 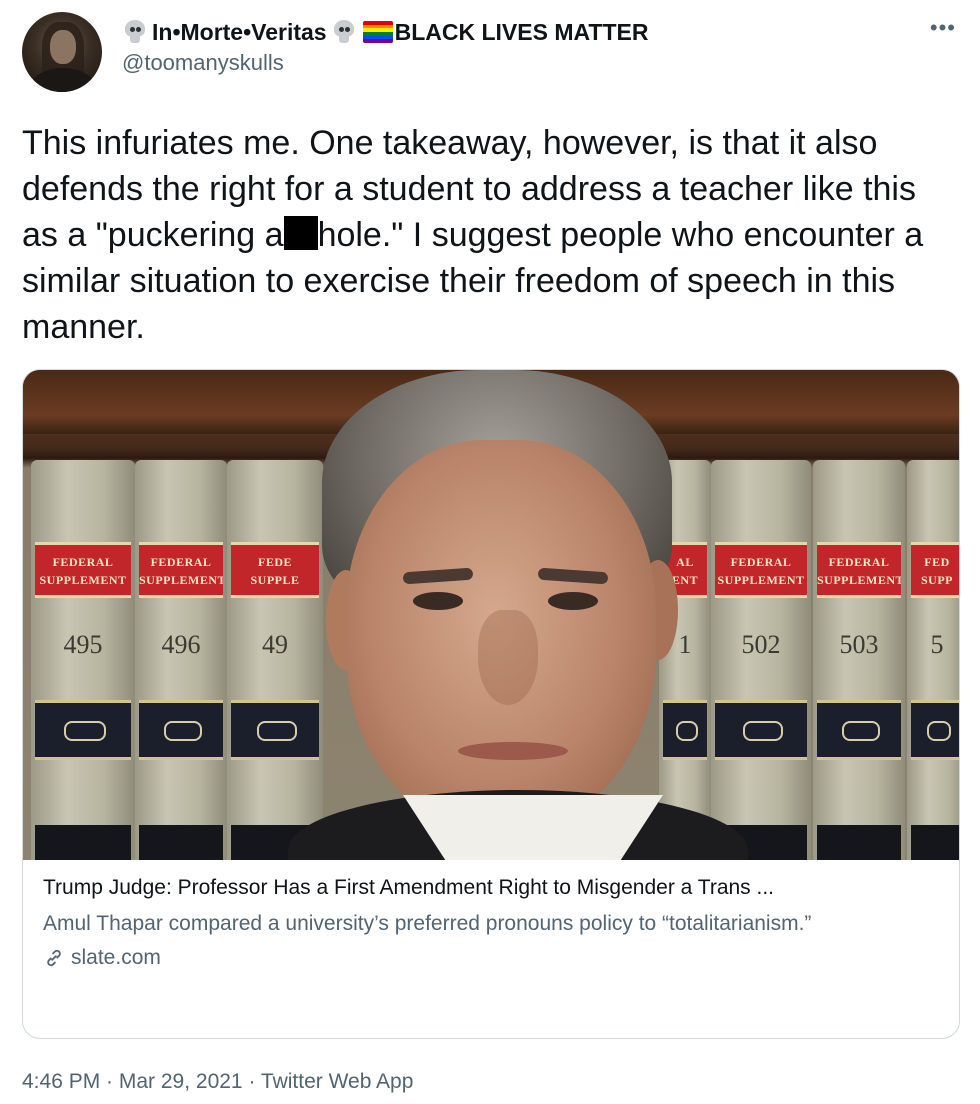 What do you see at coordinates (933, 660) in the screenshot?
I see `law-book: FED SUPP 5` at bounding box center [933, 660].